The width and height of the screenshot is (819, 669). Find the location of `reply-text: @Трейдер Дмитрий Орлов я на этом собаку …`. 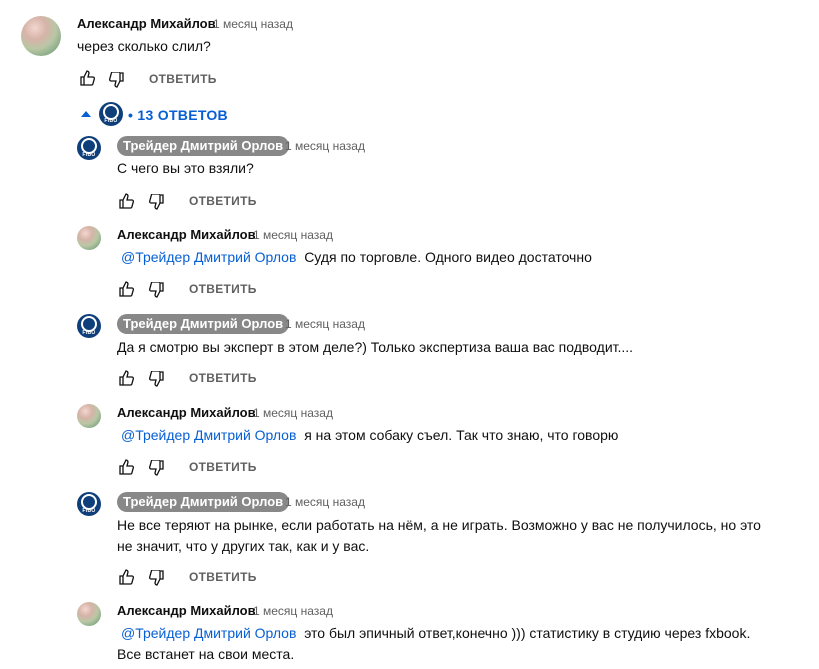

reply-text: @Трейдер Дмитрий Орлов я на этом собаку … is located at coordinates (370, 435).